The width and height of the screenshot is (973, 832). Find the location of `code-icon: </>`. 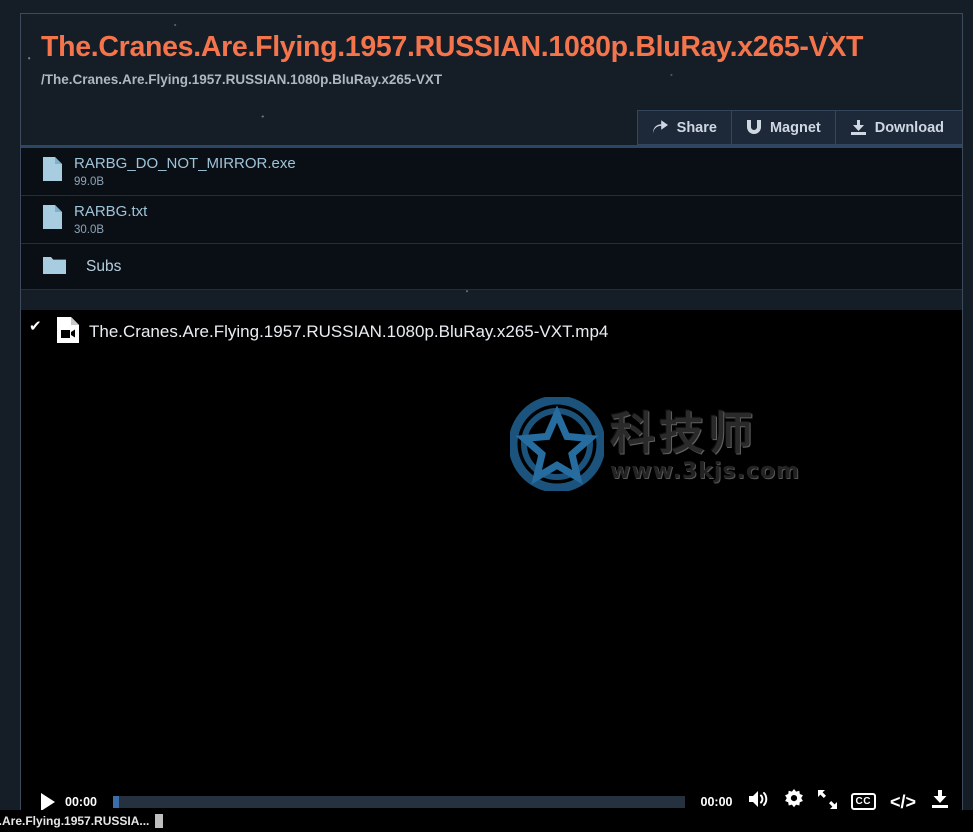

code-icon: </> is located at coordinates (903, 802).